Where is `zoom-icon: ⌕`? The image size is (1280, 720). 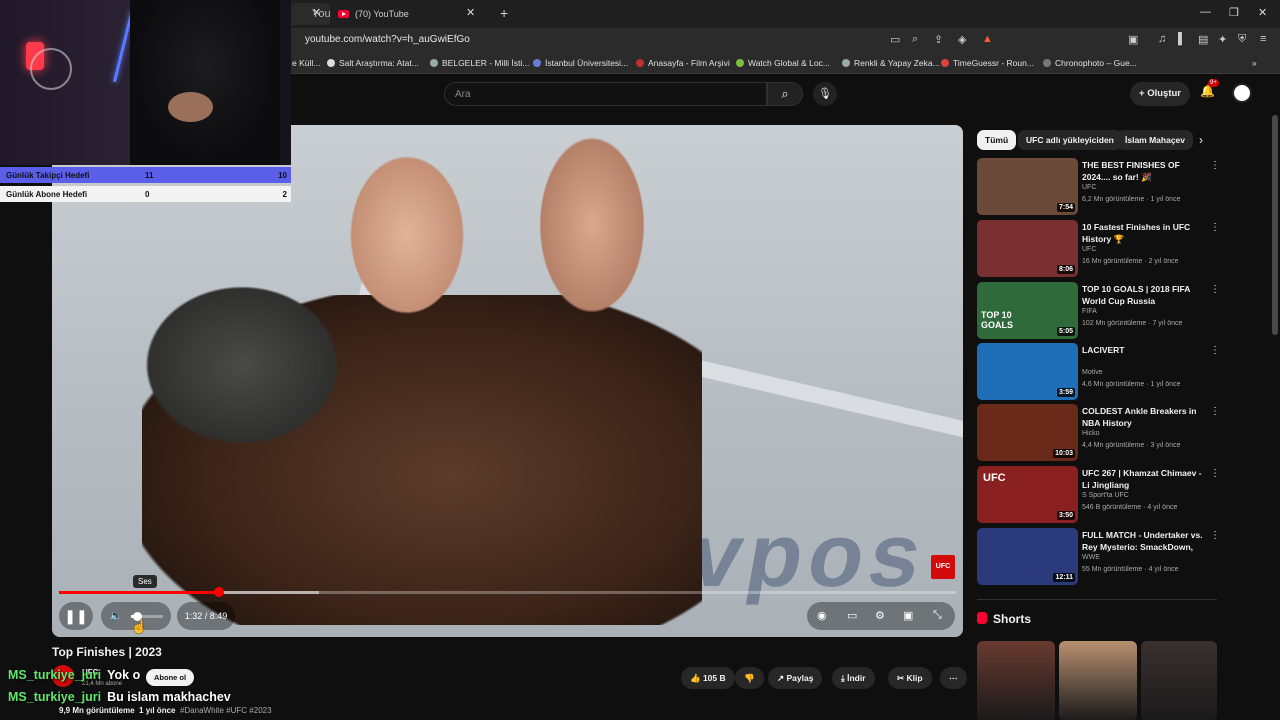
zoom-icon: ⌕ is located at coordinates (915, 39).